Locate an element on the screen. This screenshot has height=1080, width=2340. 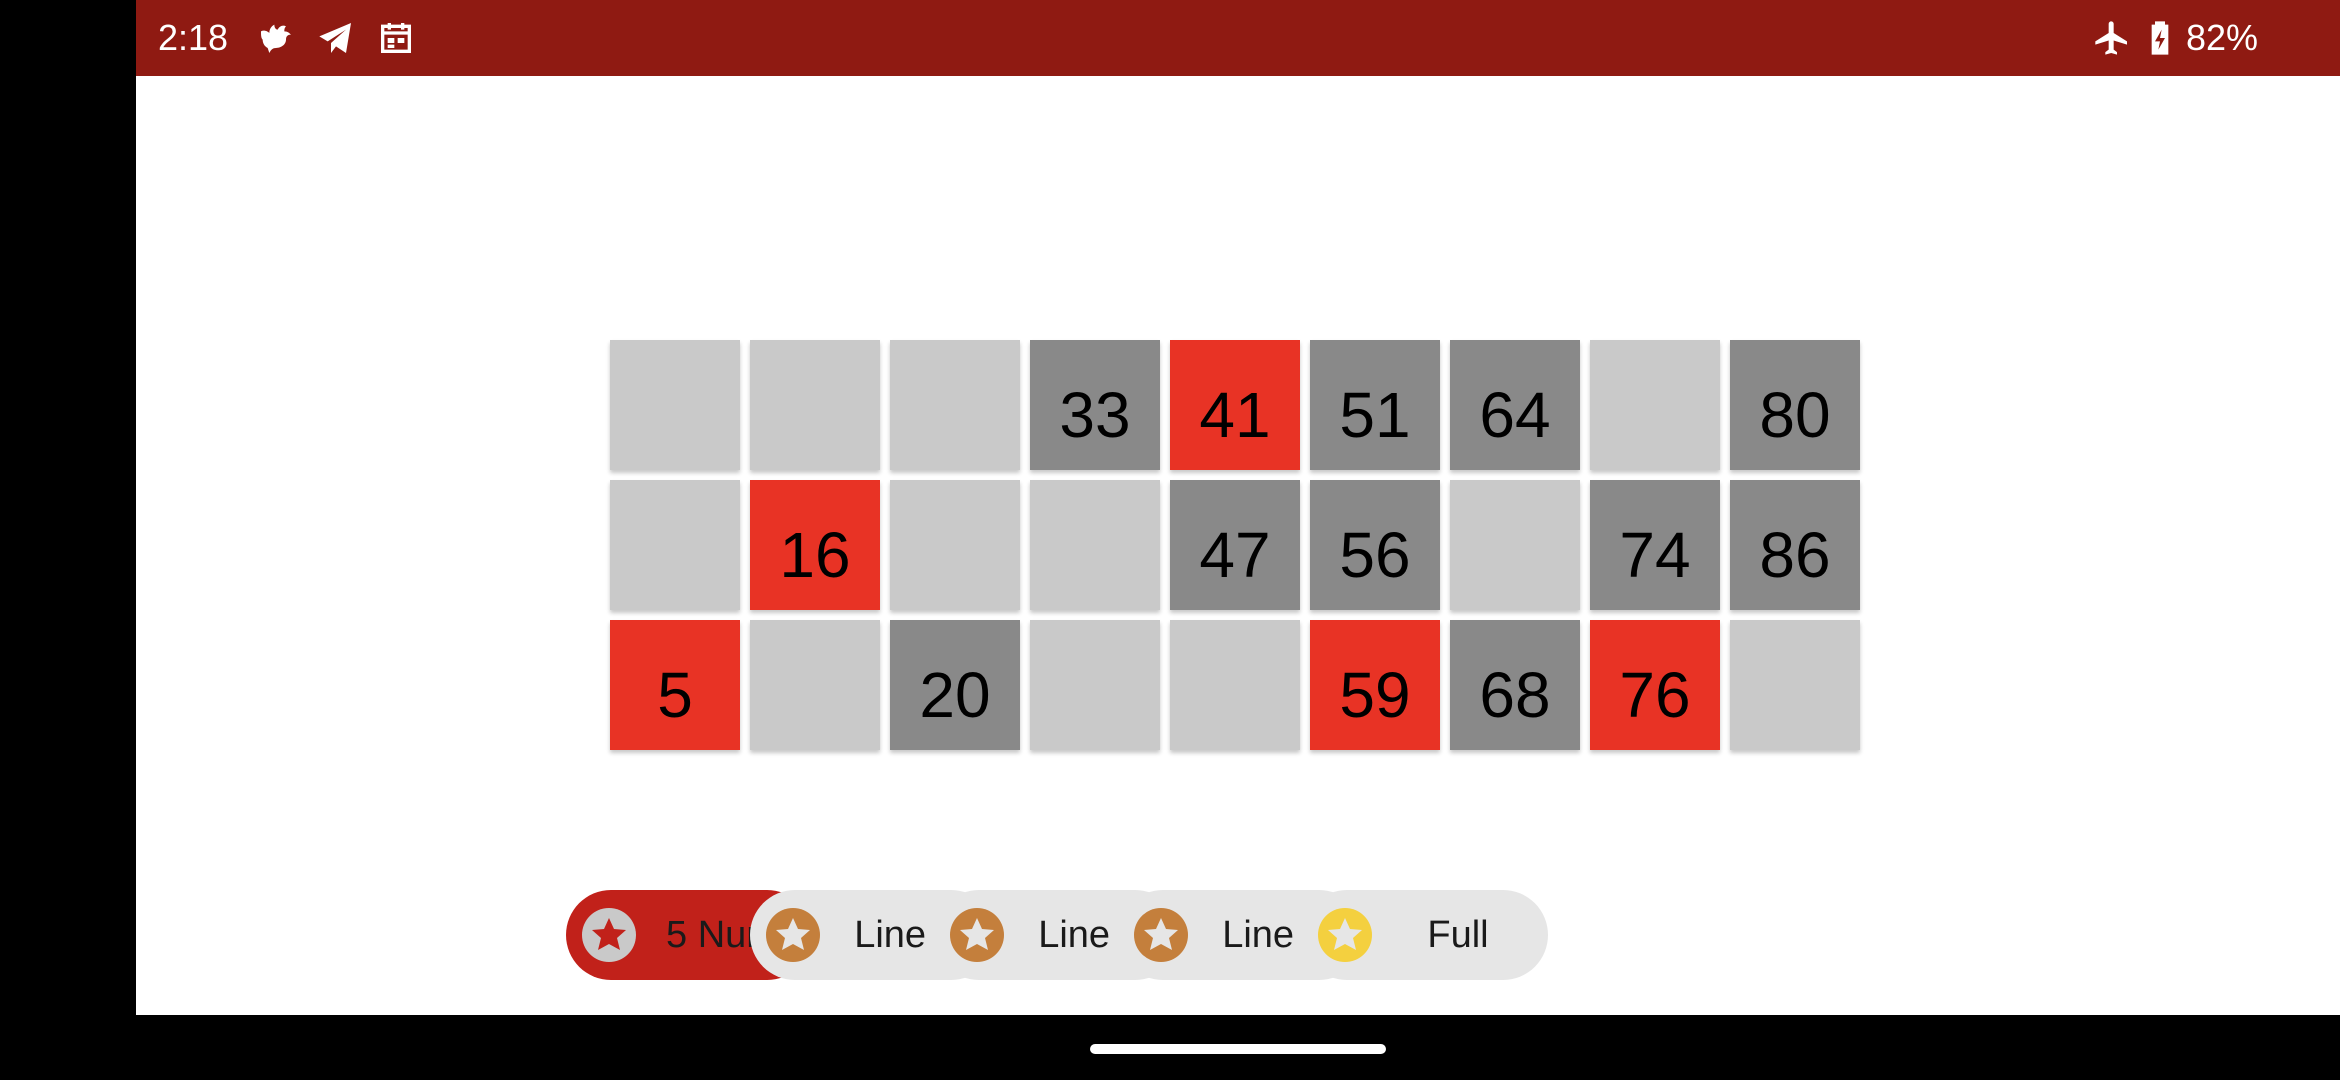
prize-bar: 5 Num Line 1 Line 2 Line 3 Full is located at coordinates (1316, 935).